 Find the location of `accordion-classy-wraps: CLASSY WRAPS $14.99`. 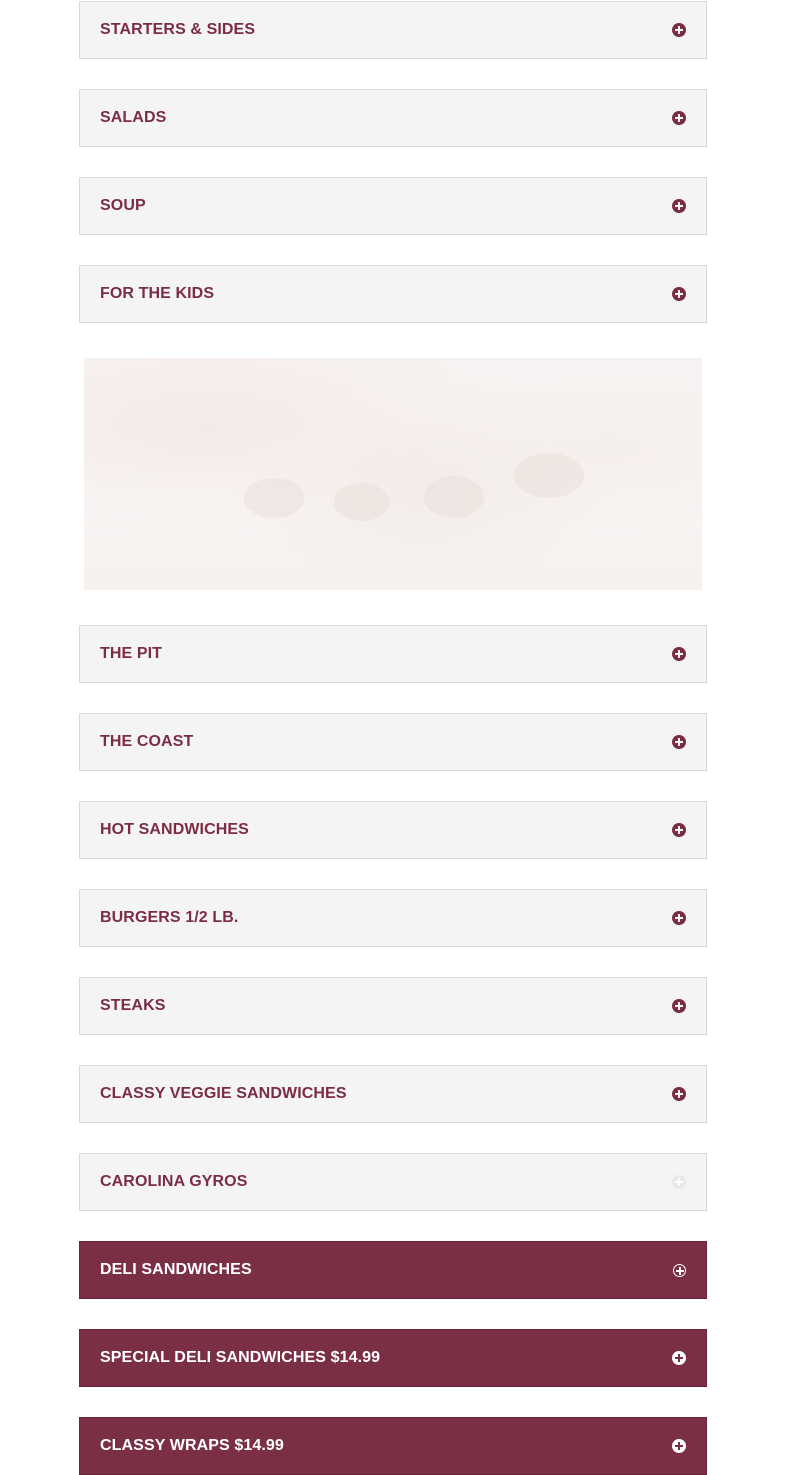

accordion-classy-wraps: CLASSY WRAPS $14.99 is located at coordinates (393, 1446).